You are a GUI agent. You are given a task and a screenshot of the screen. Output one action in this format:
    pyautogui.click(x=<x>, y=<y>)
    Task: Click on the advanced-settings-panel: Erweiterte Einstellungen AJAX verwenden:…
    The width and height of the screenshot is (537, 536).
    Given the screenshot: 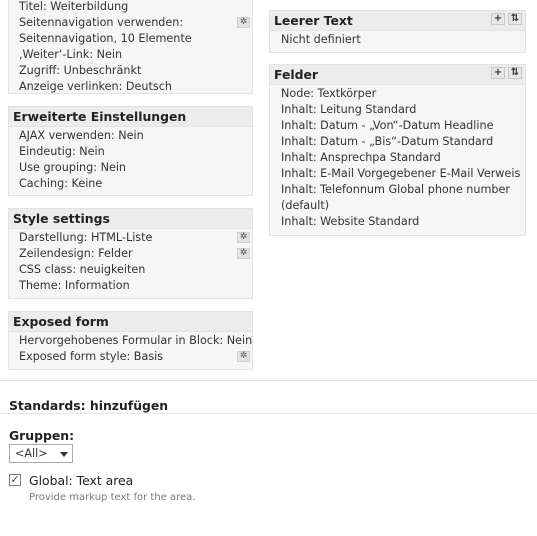 What is the action you would take?
    pyautogui.click(x=130, y=151)
    